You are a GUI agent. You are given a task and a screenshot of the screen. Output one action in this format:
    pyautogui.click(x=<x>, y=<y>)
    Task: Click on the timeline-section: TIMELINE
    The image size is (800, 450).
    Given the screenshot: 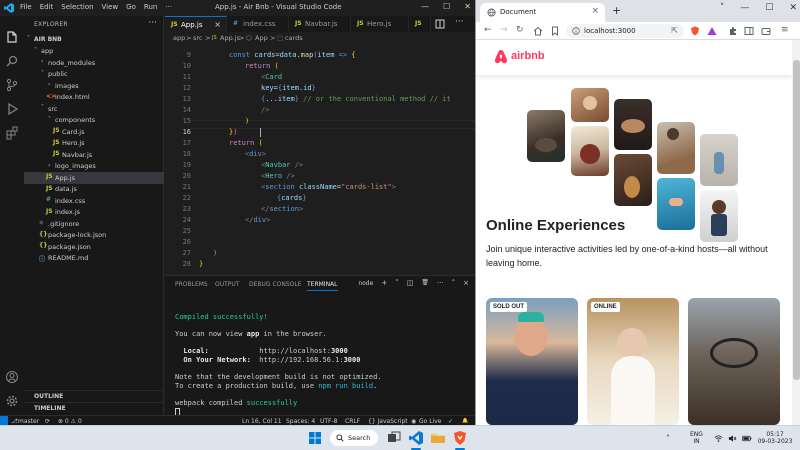 What is the action you would take?
    pyautogui.click(x=94, y=407)
    